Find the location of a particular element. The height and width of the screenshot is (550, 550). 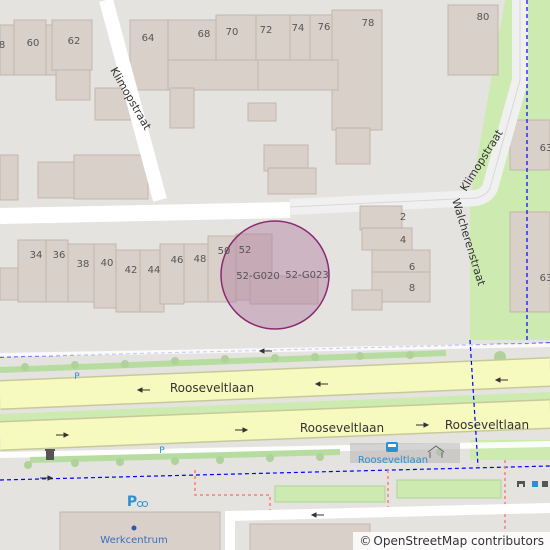

waste-basket-icon is located at coordinates (50, 454).